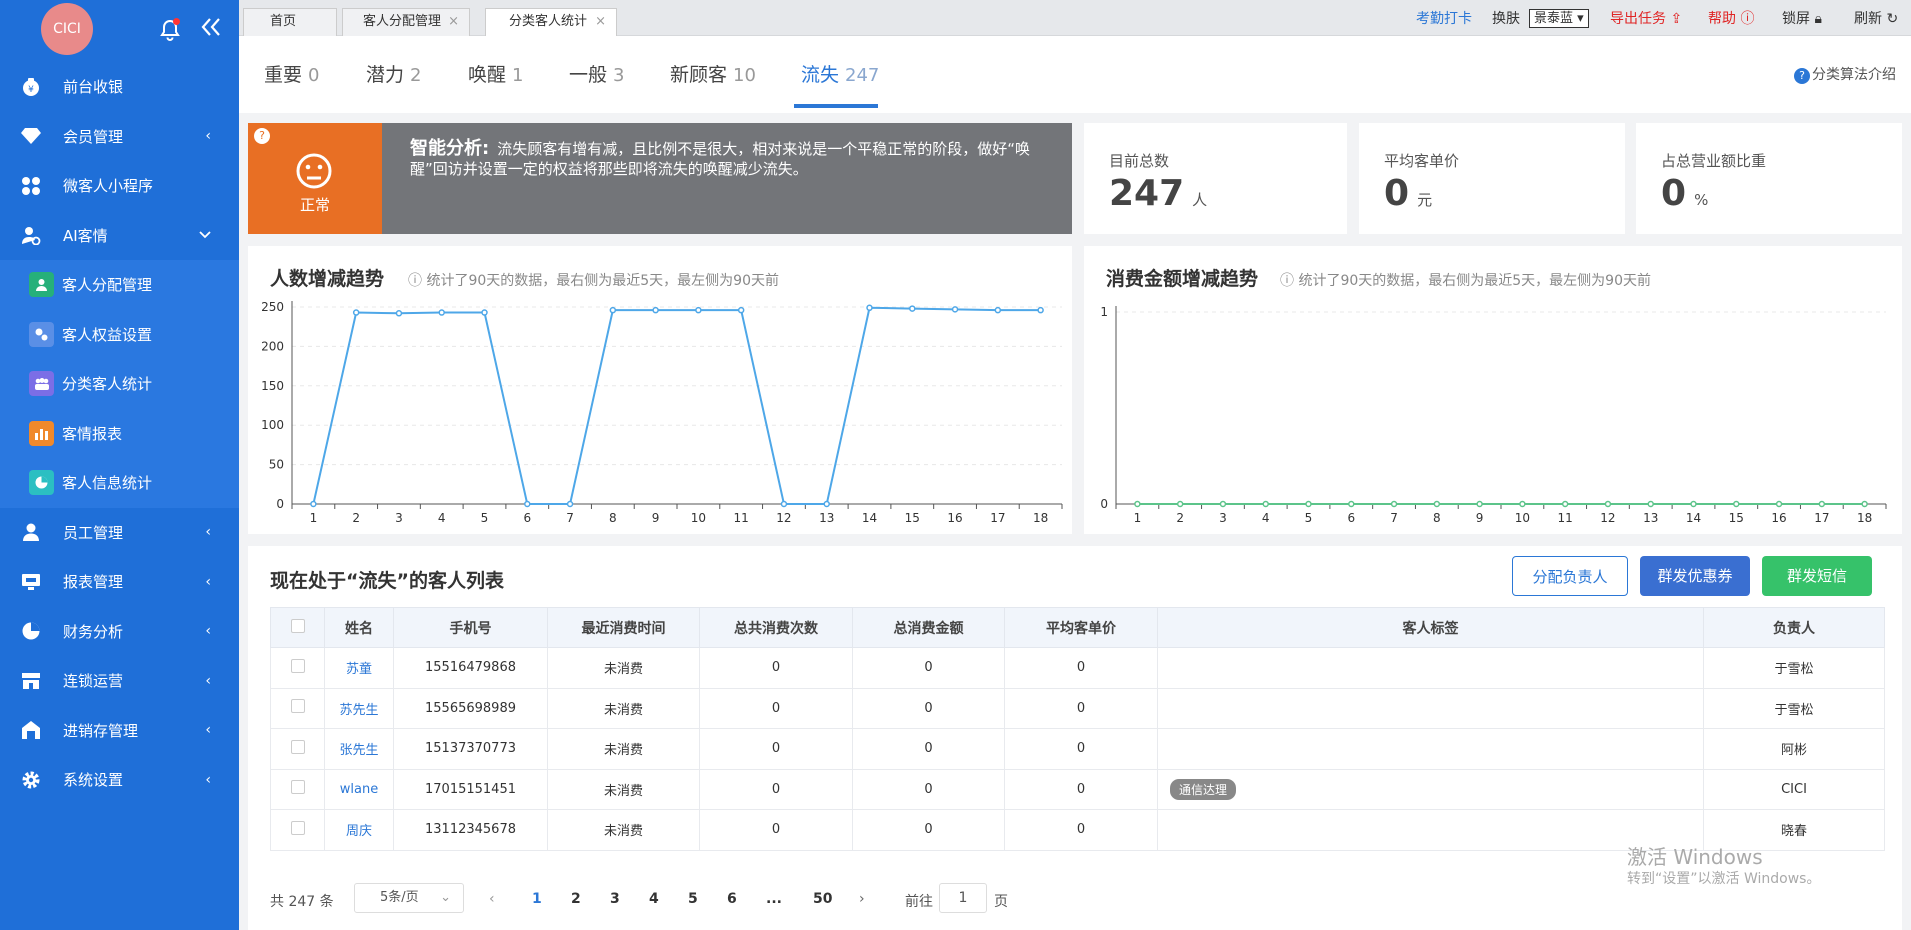 The height and width of the screenshot is (930, 1911). What do you see at coordinates (119, 186) in the screenshot?
I see `nav-item-miniprogram: 微客人小程序` at bounding box center [119, 186].